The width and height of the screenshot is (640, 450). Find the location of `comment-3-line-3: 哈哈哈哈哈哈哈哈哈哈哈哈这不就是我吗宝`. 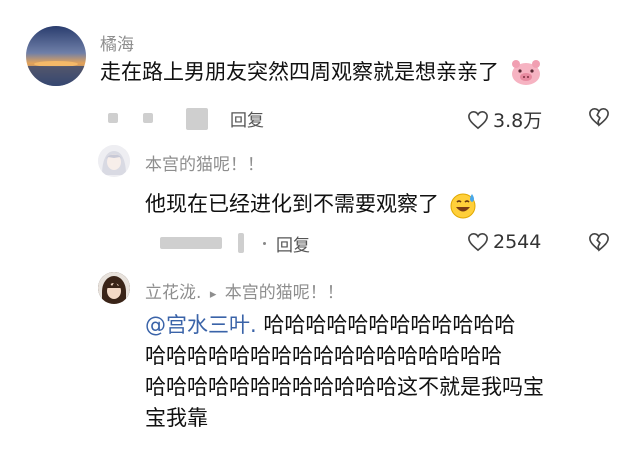

comment-3-line-3: 哈哈哈哈哈哈哈哈哈哈哈哈这不就是我吗宝 is located at coordinates (344, 387).